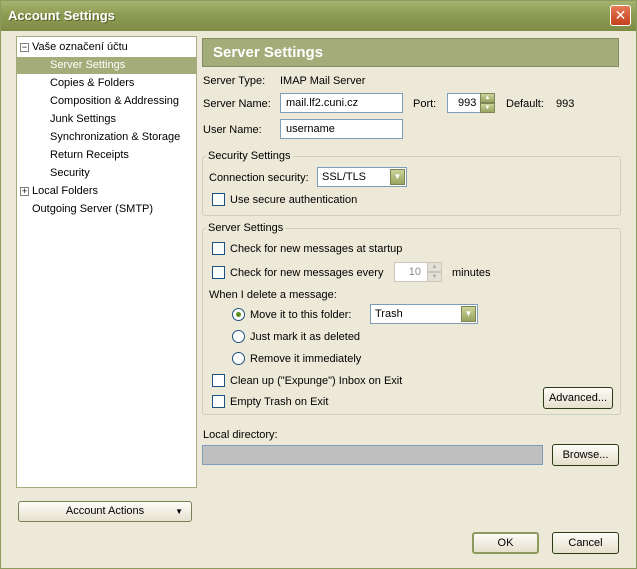 This screenshot has width=637, height=569. I want to click on server-name-label: Server Name:, so click(237, 104).